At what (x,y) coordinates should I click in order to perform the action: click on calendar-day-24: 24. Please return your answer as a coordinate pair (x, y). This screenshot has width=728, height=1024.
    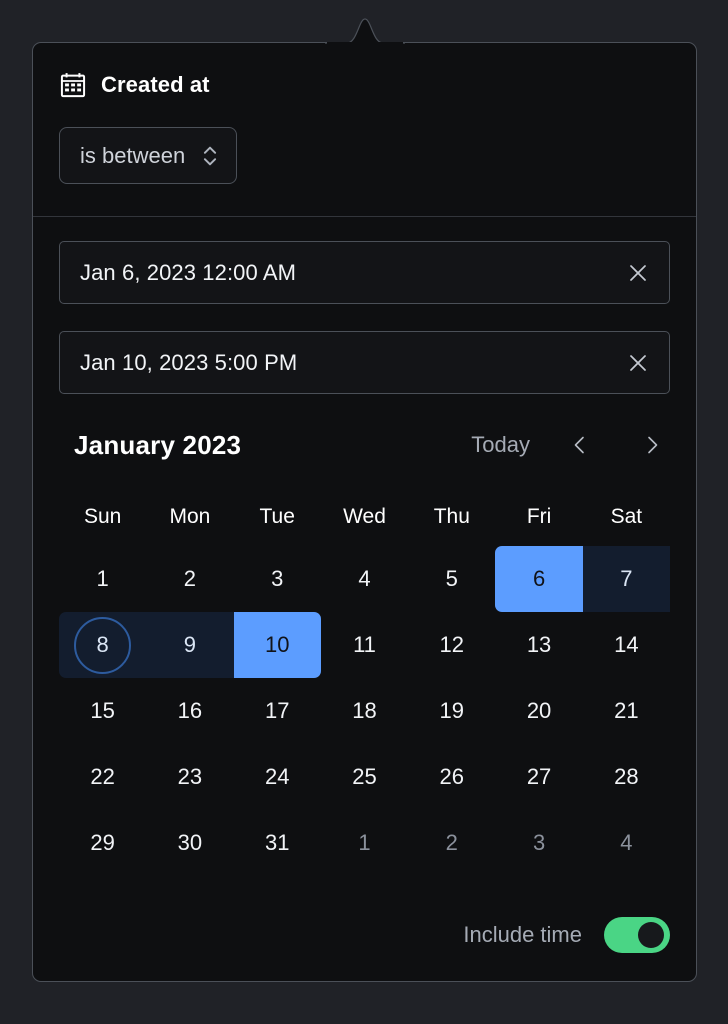
    Looking at the image, I should click on (277, 777).